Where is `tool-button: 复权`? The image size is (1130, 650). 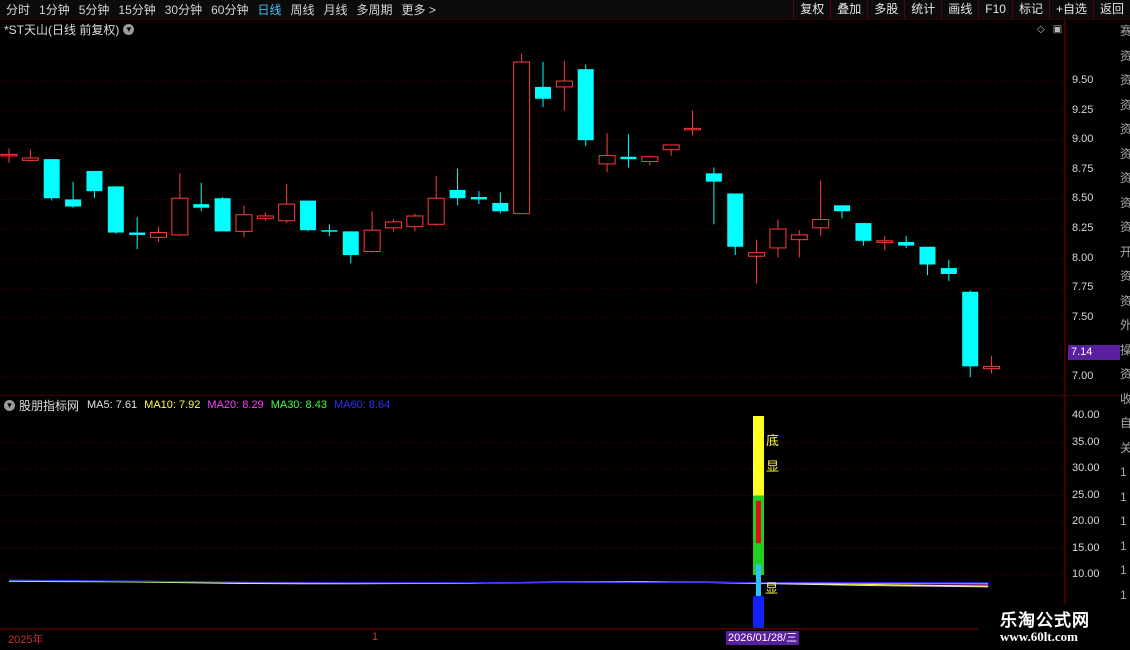 tool-button: 复权 is located at coordinates (811, 10).